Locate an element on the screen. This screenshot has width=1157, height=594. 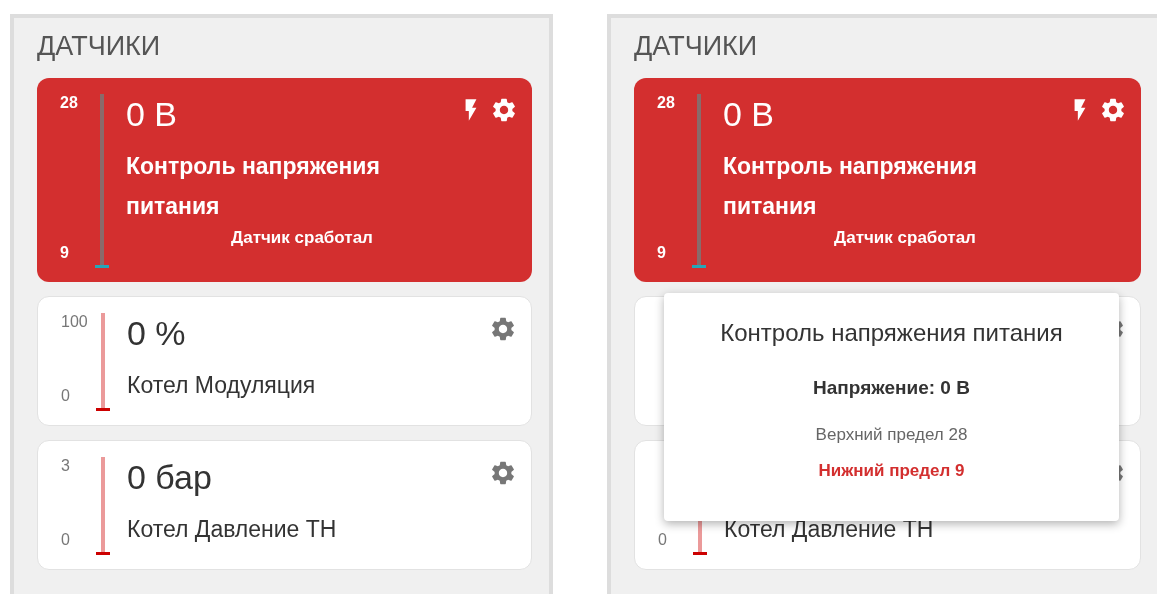
sensor-card: 28 9 0 В Контроль напряжения питания Датчик сработал is located at coordinates (284, 180).